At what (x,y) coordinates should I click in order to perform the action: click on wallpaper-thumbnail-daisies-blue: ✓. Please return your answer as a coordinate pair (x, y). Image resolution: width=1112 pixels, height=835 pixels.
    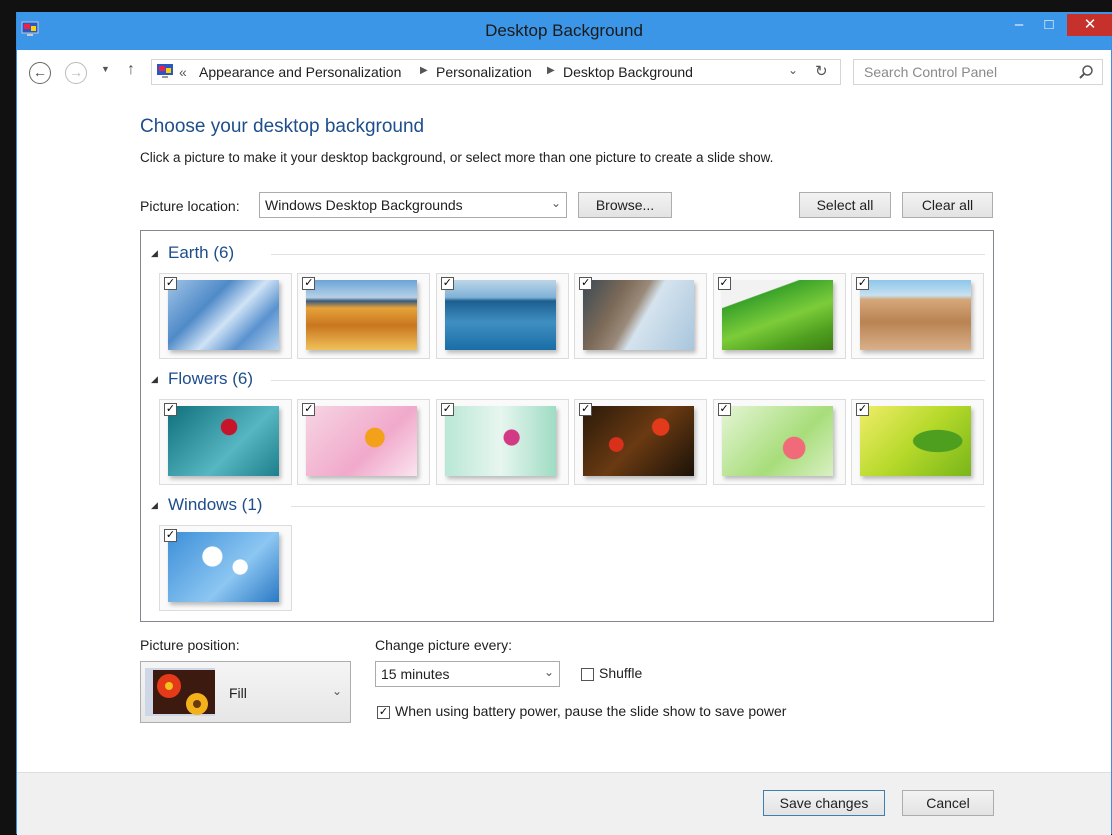
    Looking at the image, I should click on (225, 568).